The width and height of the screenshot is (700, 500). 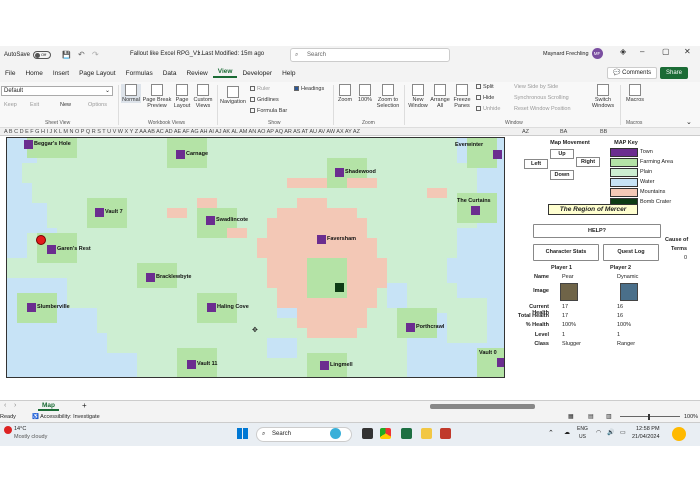 What do you see at coordinates (541, 98) in the screenshot?
I see `synchronous-scrolling-button: Synchronous Scrolling` at bounding box center [541, 98].